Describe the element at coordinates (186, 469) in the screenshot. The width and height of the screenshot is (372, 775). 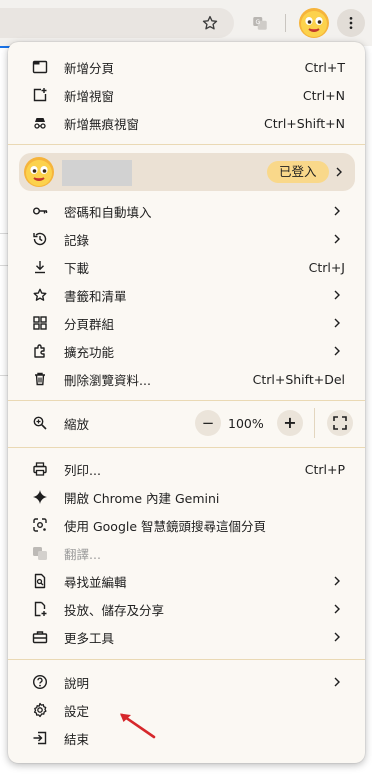
I see `menu-item-print: 列印... Ctrl+P` at that location.